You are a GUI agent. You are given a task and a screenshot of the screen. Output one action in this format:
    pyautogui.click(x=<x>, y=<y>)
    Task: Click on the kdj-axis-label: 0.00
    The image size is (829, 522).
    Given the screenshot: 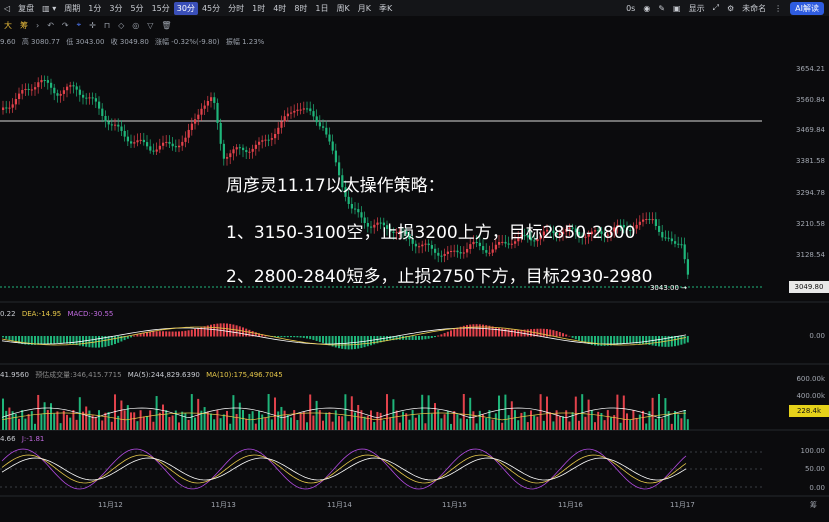 What is the action you would take?
    pyautogui.click(x=817, y=488)
    